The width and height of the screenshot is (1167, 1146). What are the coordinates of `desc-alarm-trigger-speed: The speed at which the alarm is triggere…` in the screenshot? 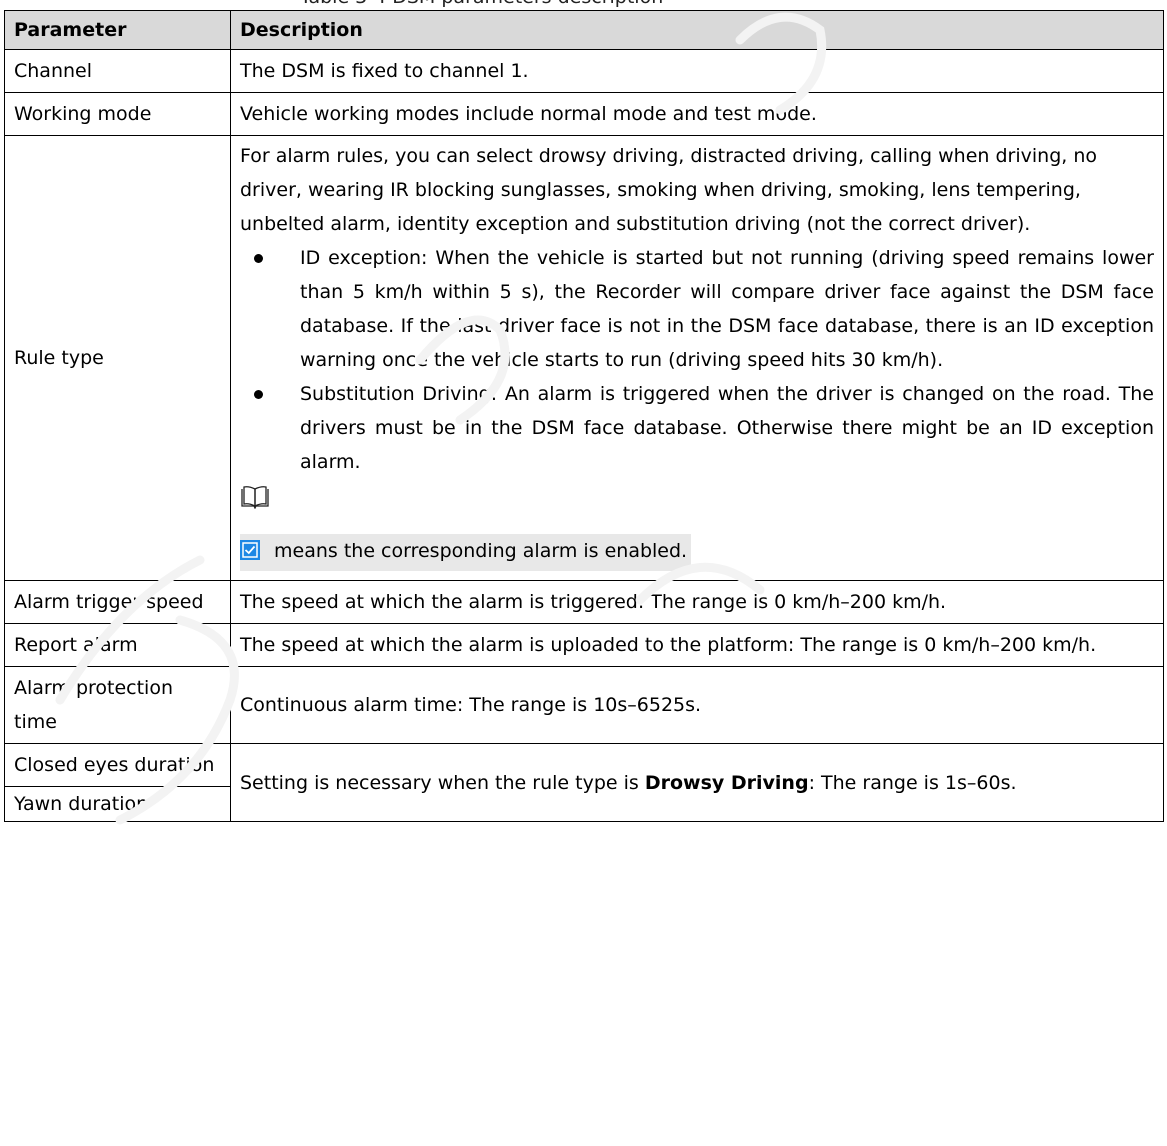 It's located at (697, 602).